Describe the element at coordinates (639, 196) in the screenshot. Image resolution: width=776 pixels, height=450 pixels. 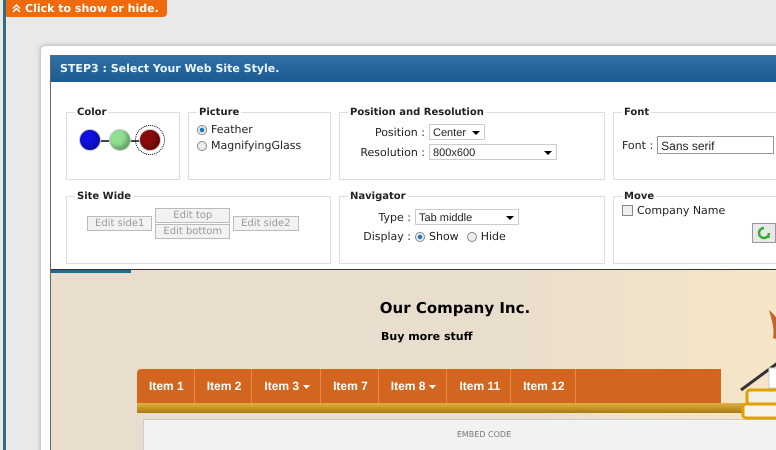
I see `group-legend: Move` at that location.